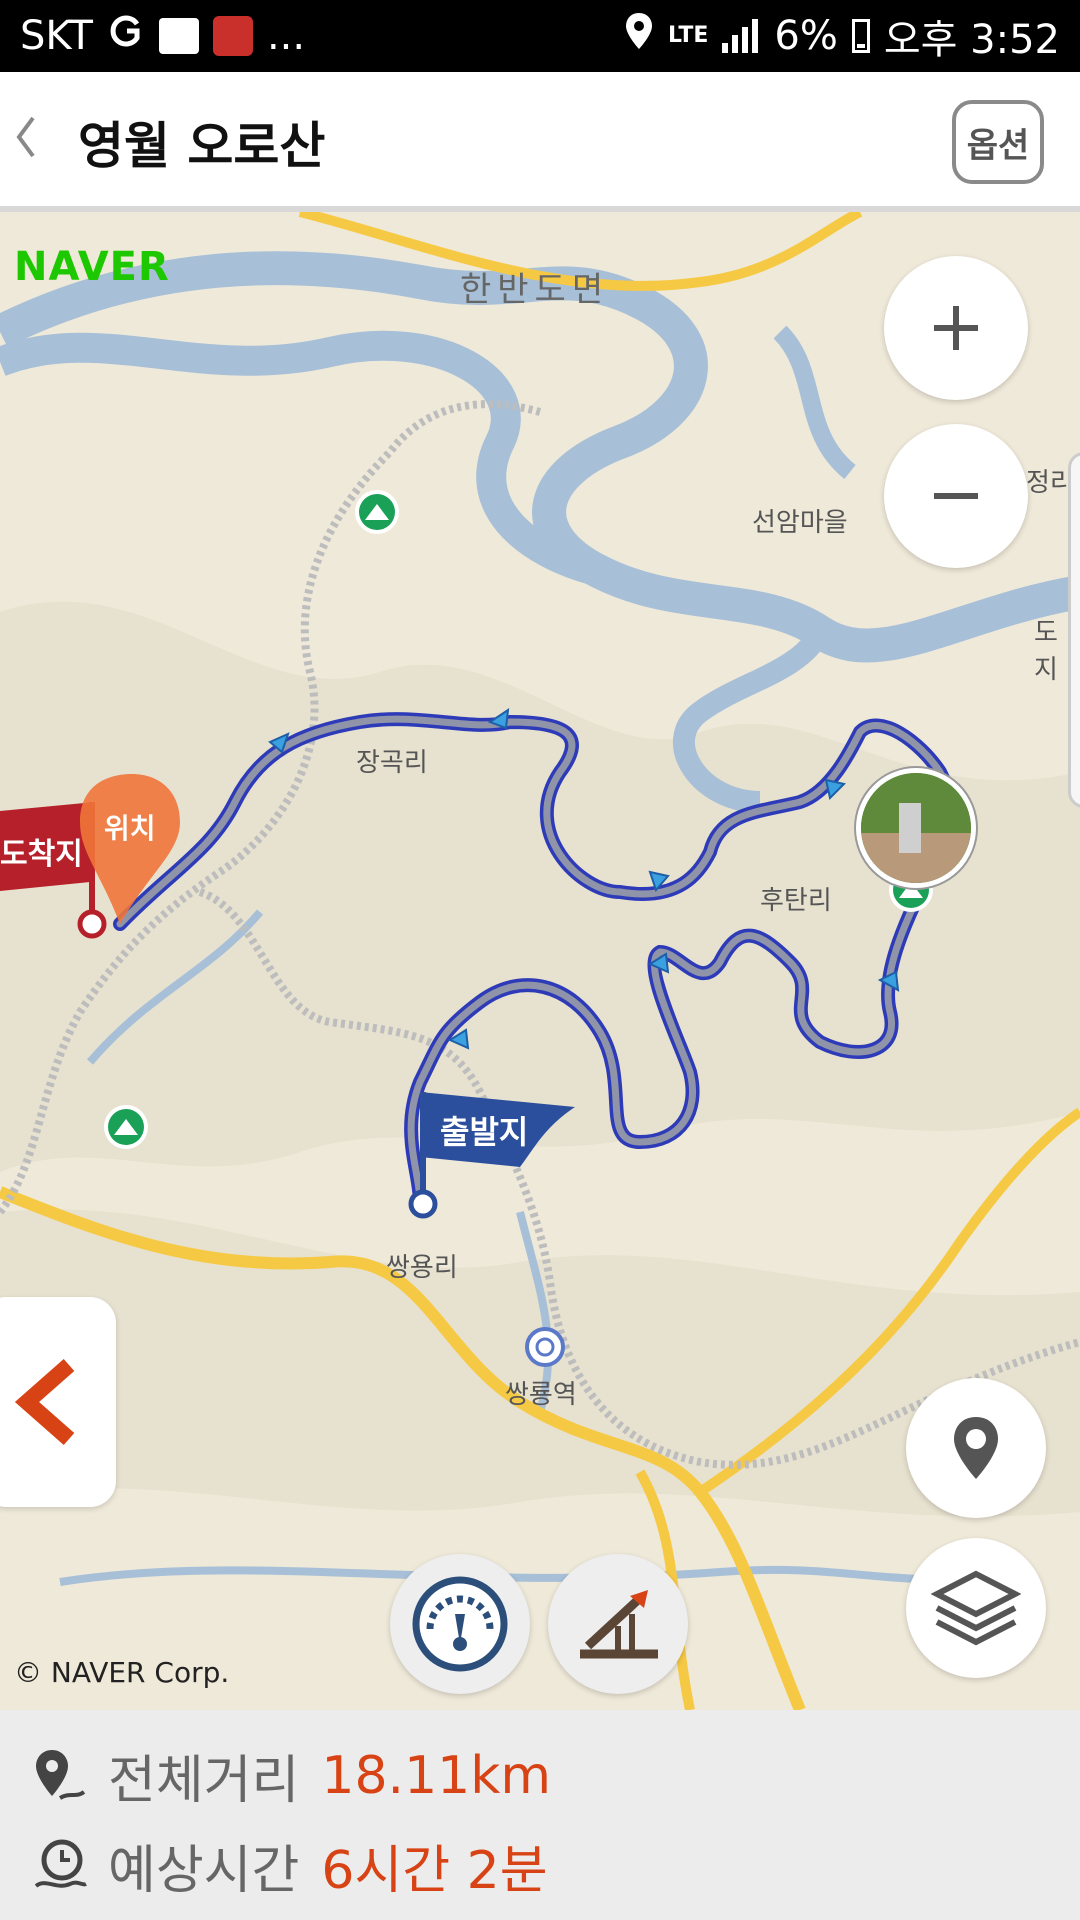  What do you see at coordinates (806, 36) in the screenshot?
I see `battery-percent: 6%` at bounding box center [806, 36].